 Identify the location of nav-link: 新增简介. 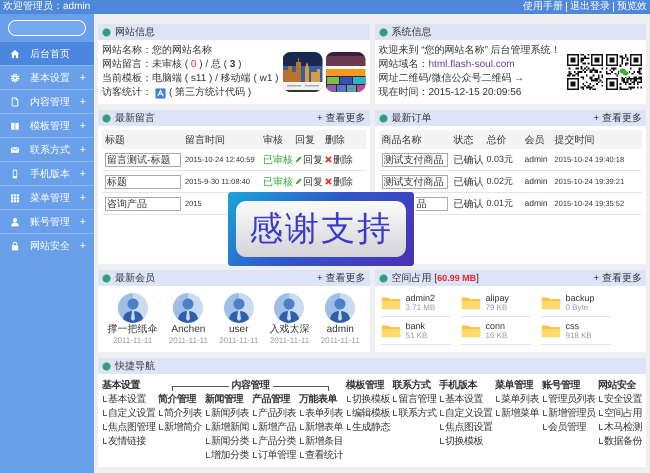
(180, 428).